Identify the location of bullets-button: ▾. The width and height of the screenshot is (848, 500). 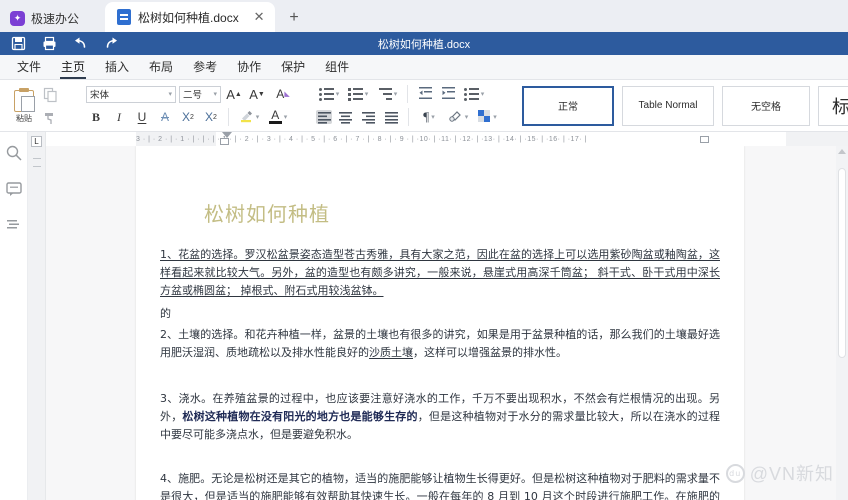
(329, 94).